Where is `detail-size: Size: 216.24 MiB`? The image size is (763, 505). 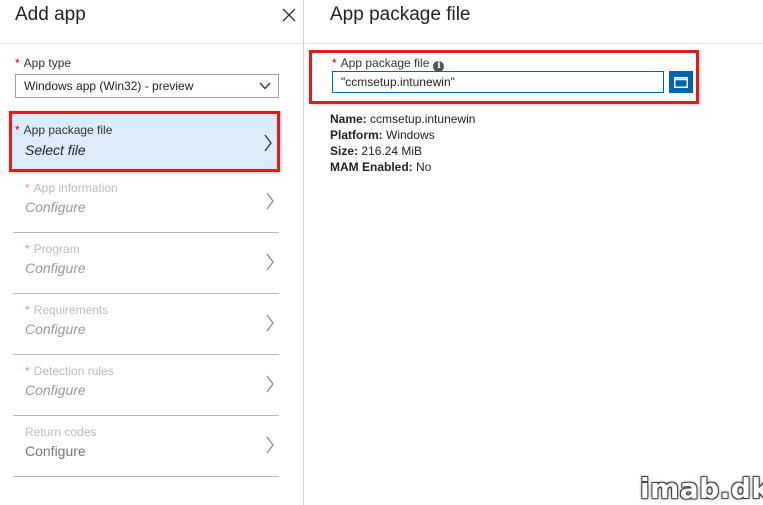
detail-size: Size: 216.24 MiB is located at coordinates (376, 151).